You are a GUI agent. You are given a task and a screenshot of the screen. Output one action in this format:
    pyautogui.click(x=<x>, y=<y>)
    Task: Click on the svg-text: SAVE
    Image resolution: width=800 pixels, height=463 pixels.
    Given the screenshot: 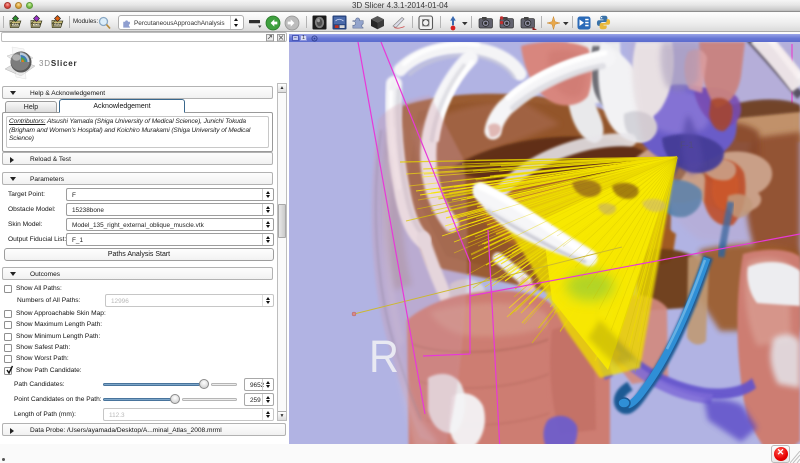 What is the action you would take?
    pyautogui.click(x=58, y=25)
    